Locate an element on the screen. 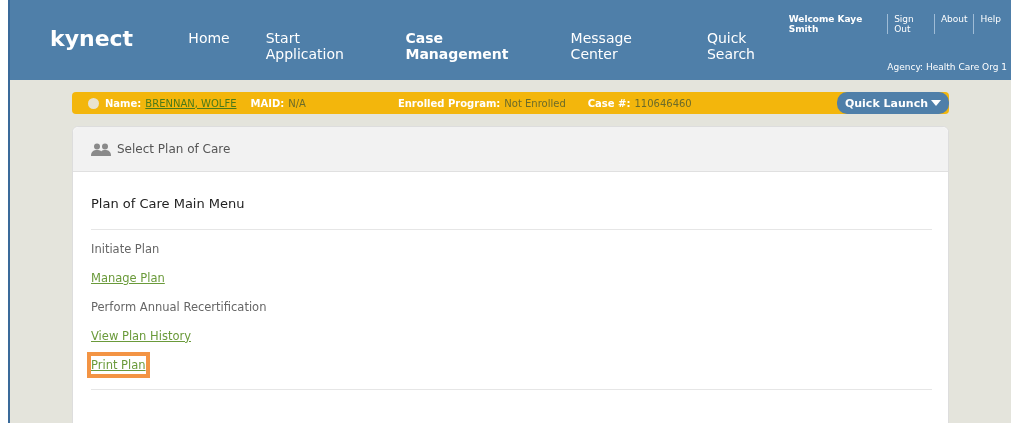 This screenshot has height=423, width=1011. user-link: About is located at coordinates (953, 24).